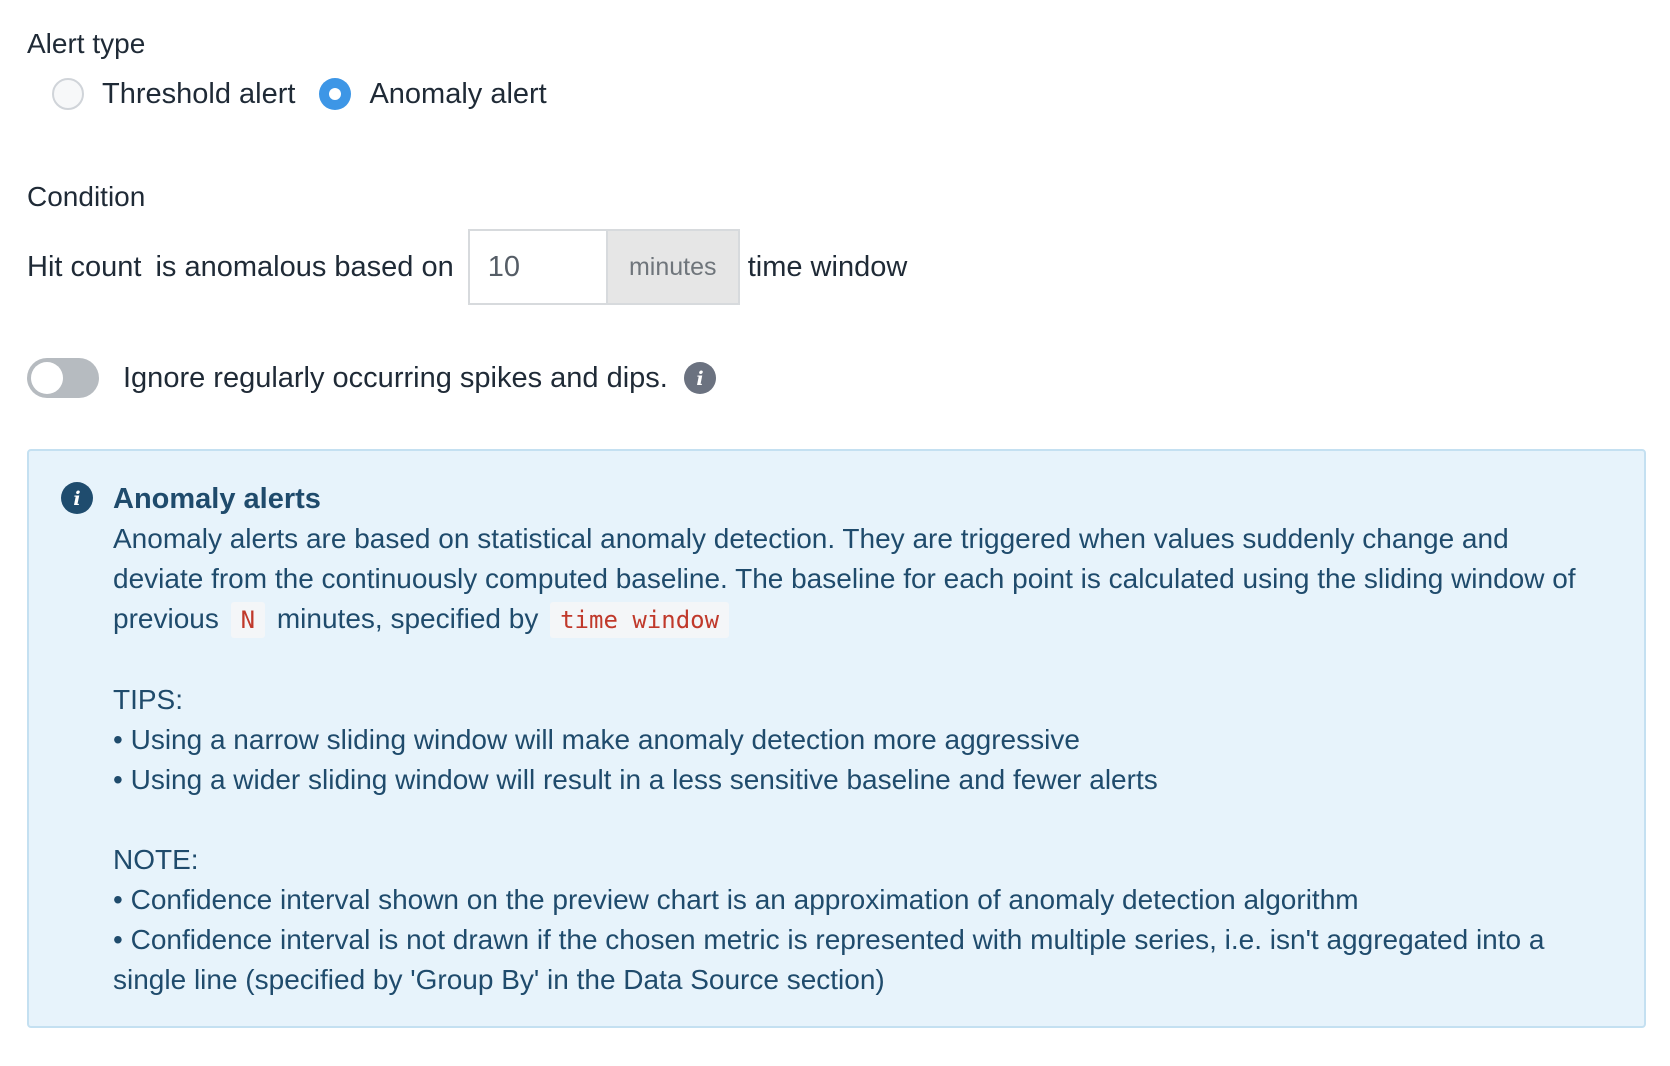  I want to click on radio-checked-icon, so click(335, 94).